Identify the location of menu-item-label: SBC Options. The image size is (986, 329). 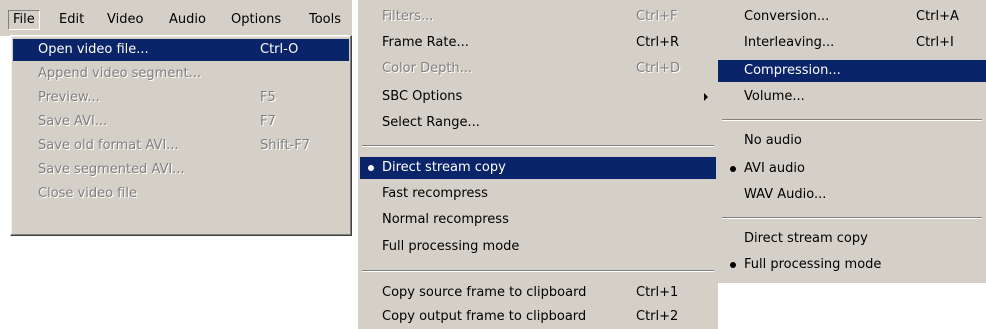
(422, 96).